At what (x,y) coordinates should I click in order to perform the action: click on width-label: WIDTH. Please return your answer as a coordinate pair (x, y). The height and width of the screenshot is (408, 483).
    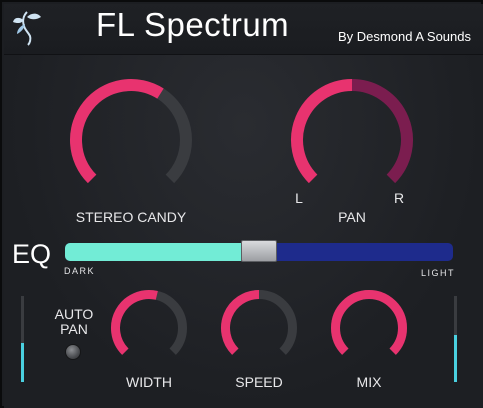
    Looking at the image, I should click on (149, 382).